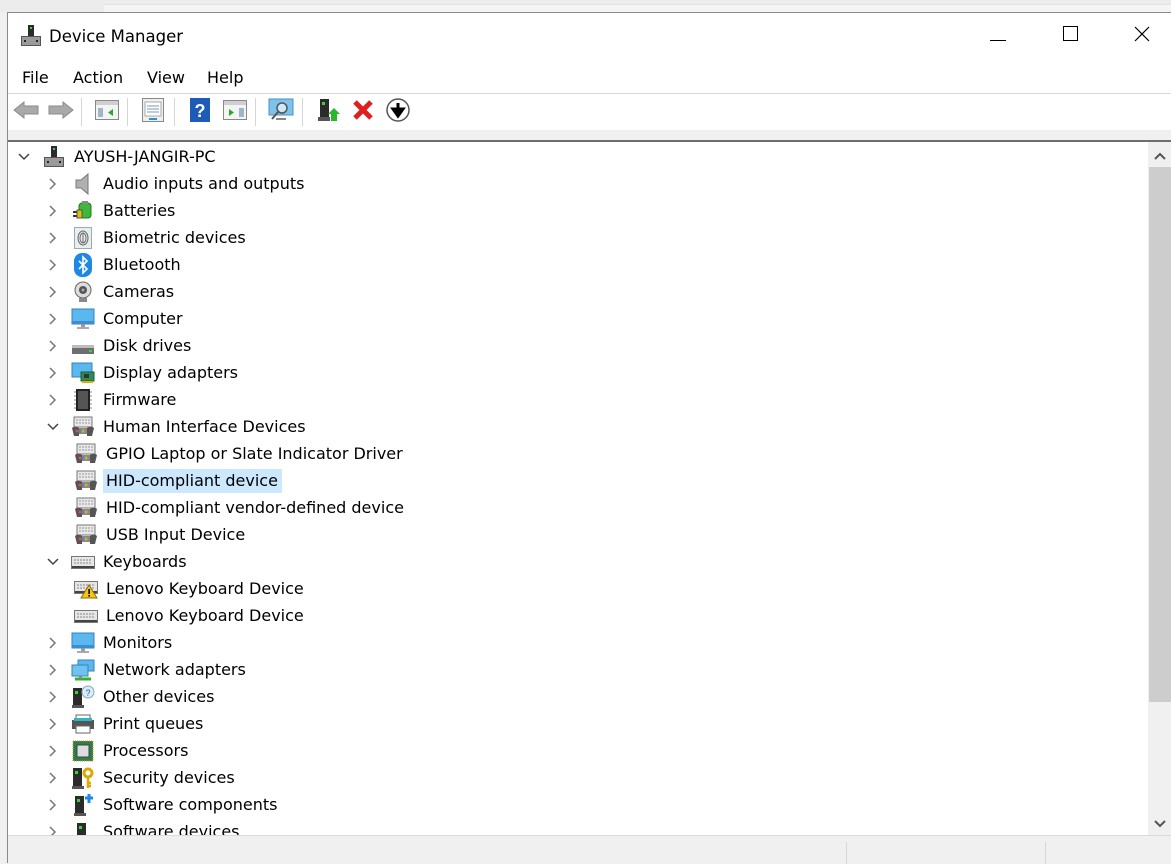 The width and height of the screenshot is (1171, 864). I want to click on update-driver-button, so click(329, 112).